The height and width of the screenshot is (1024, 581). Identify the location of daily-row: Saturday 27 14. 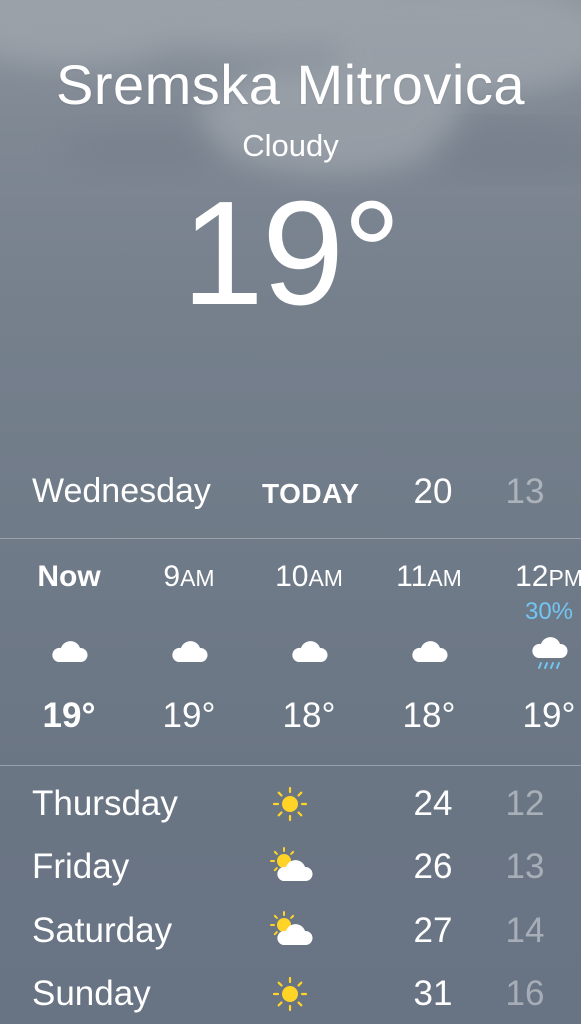
(290, 931).